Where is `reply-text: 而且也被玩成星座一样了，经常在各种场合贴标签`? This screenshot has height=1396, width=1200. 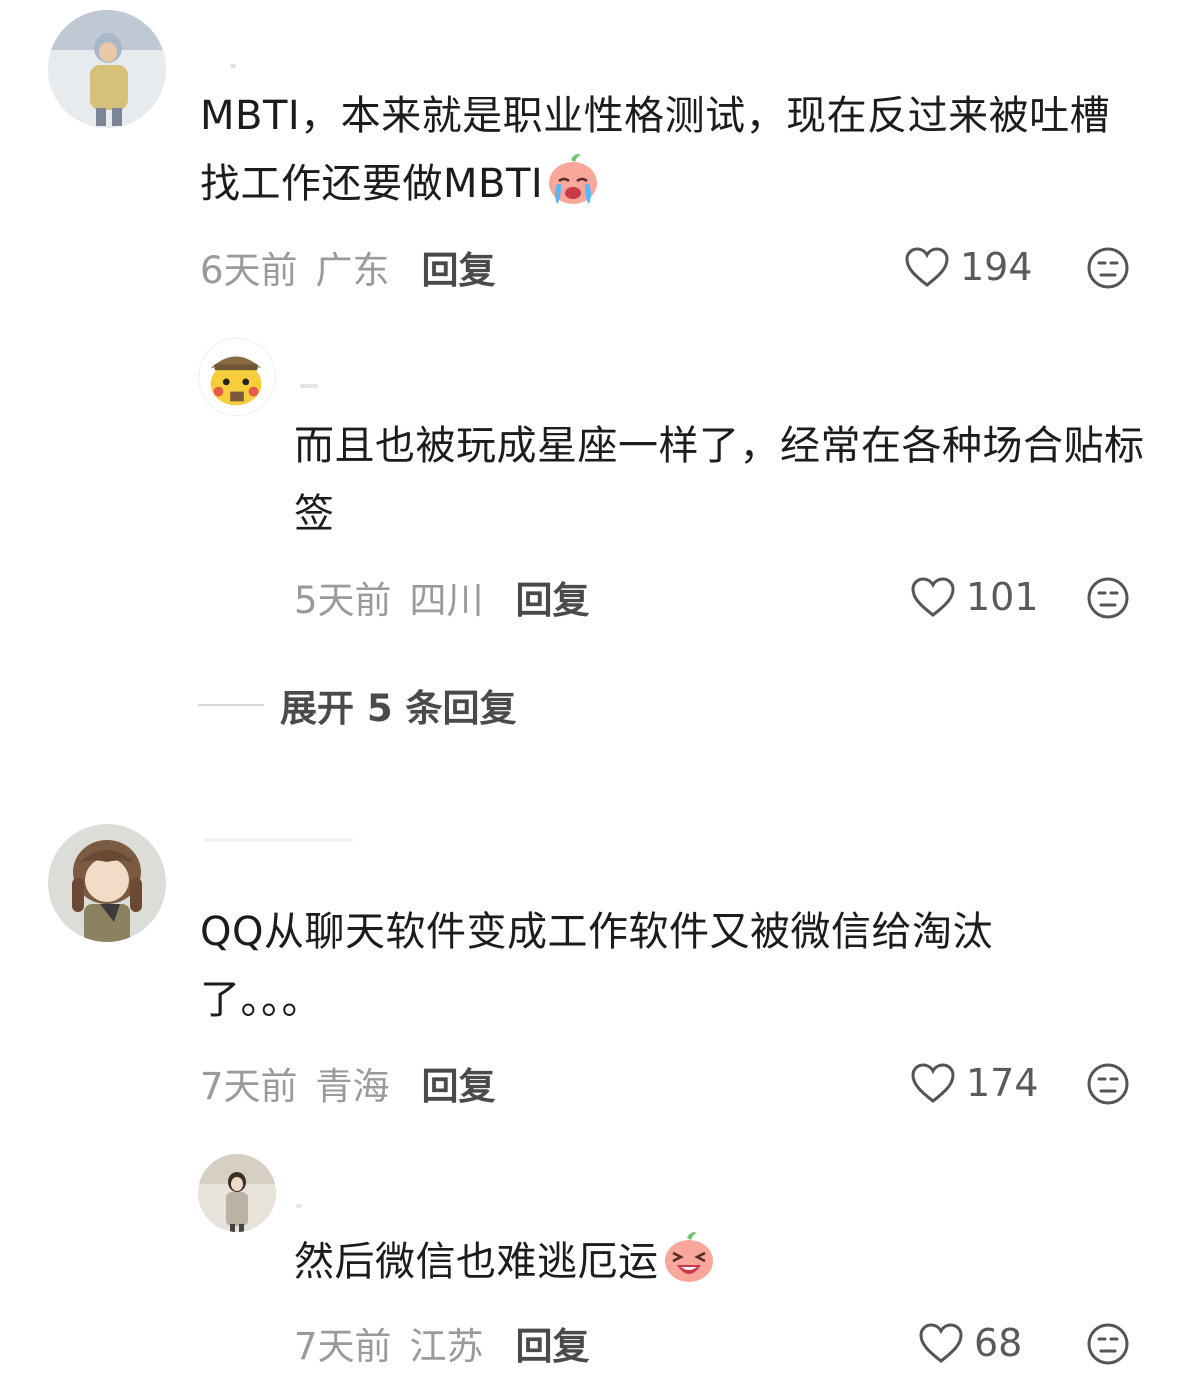
reply-text: 而且也被玩成星座一样了，经常在各种场合贴标签 is located at coordinates (729, 480).